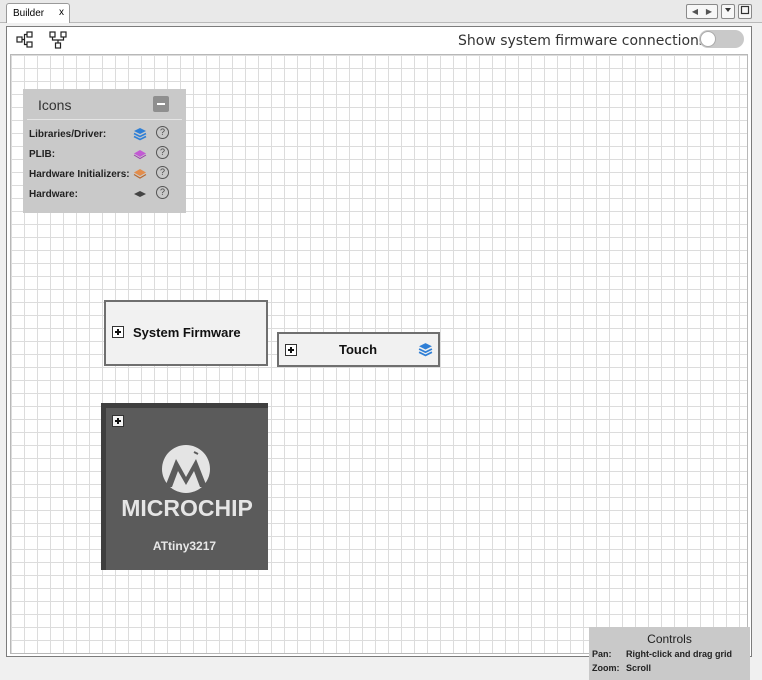 The image size is (762, 680). I want to click on controls-zoom-row: Zoom: Scroll, so click(621, 668).